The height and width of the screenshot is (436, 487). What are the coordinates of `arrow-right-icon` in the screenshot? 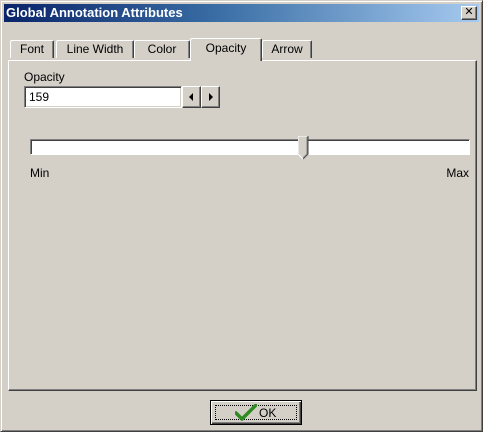 It's located at (211, 97).